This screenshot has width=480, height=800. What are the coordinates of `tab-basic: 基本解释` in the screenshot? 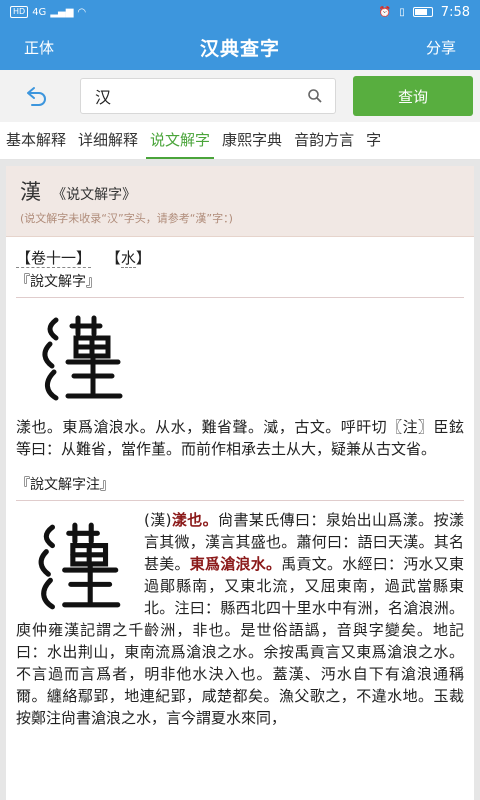 It's located at (36, 140).